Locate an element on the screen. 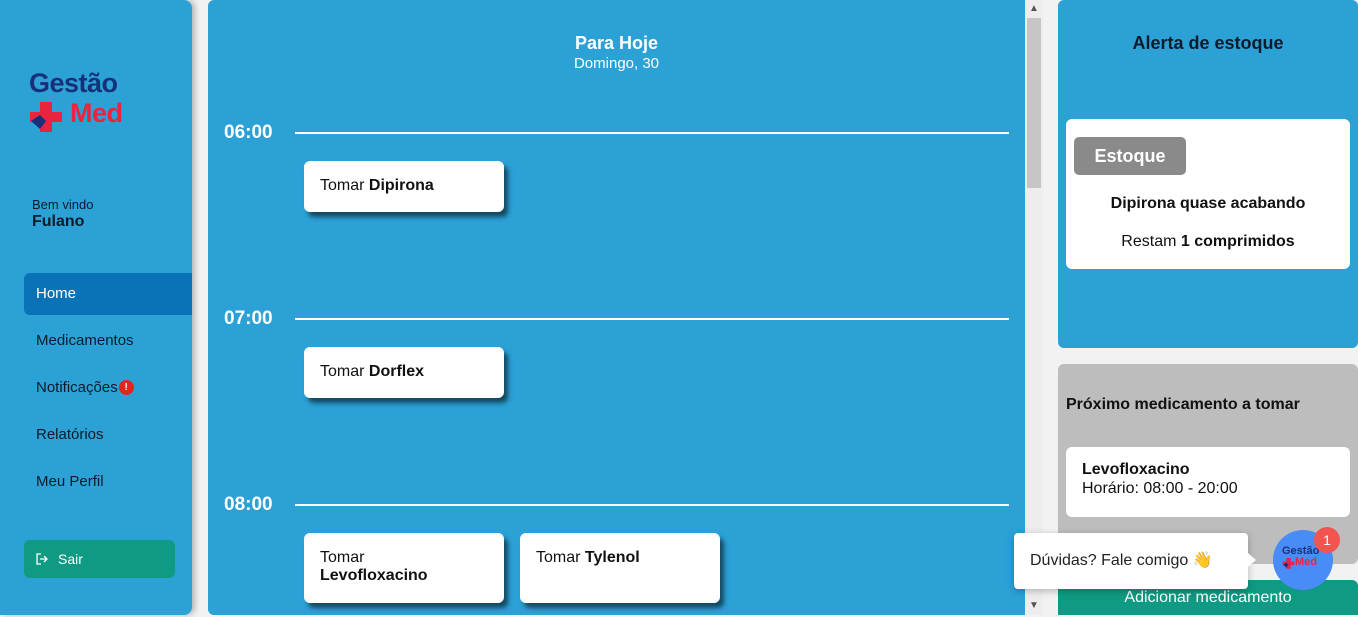 The height and width of the screenshot is (617, 1358). sidebar-item-label: Notificações is located at coordinates (77, 387).